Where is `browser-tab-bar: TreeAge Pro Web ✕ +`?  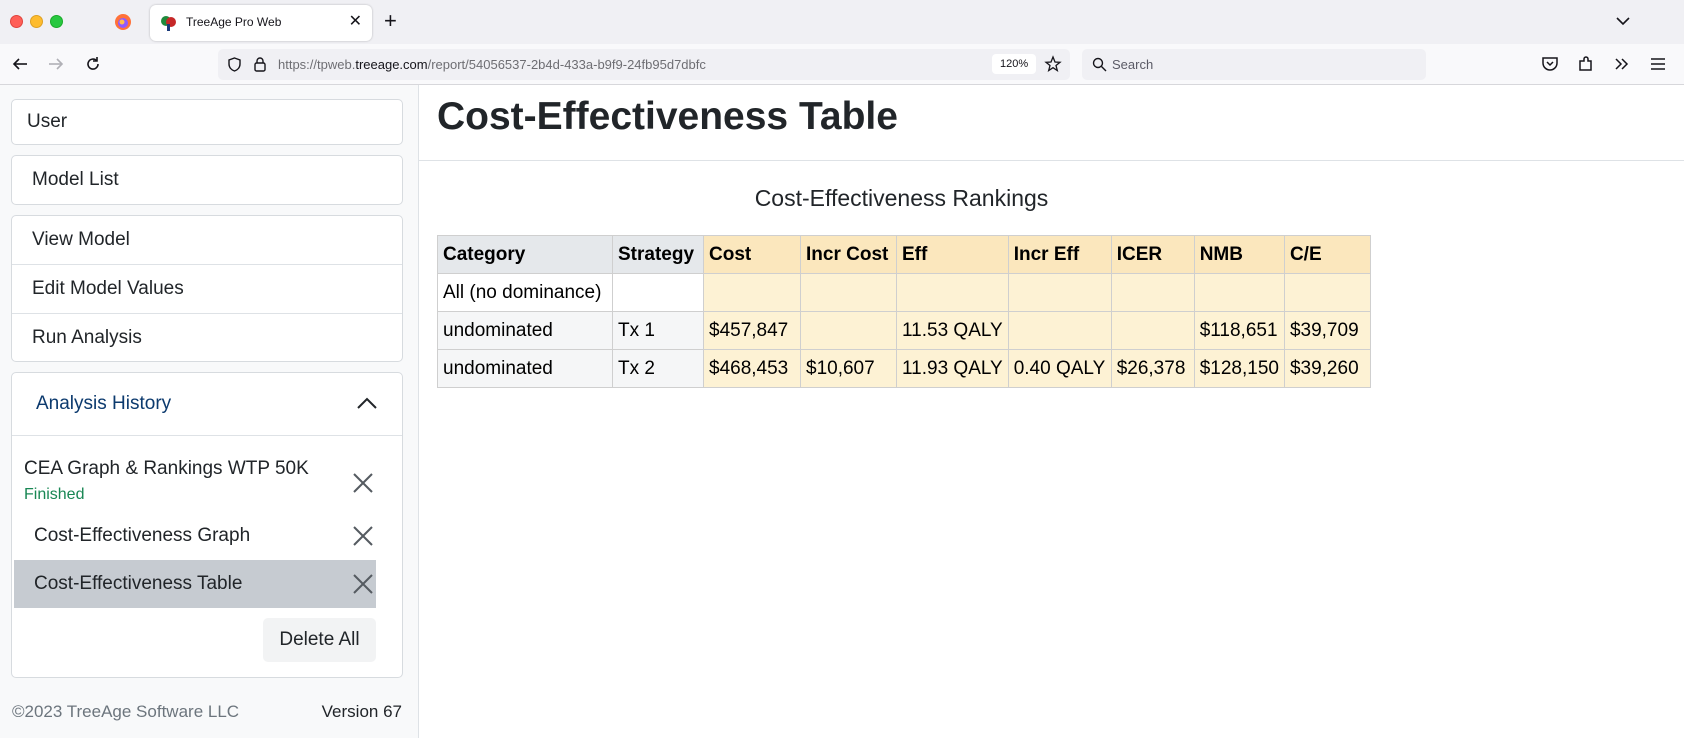 browser-tab-bar: TreeAge Pro Web ✕ + is located at coordinates (842, 22).